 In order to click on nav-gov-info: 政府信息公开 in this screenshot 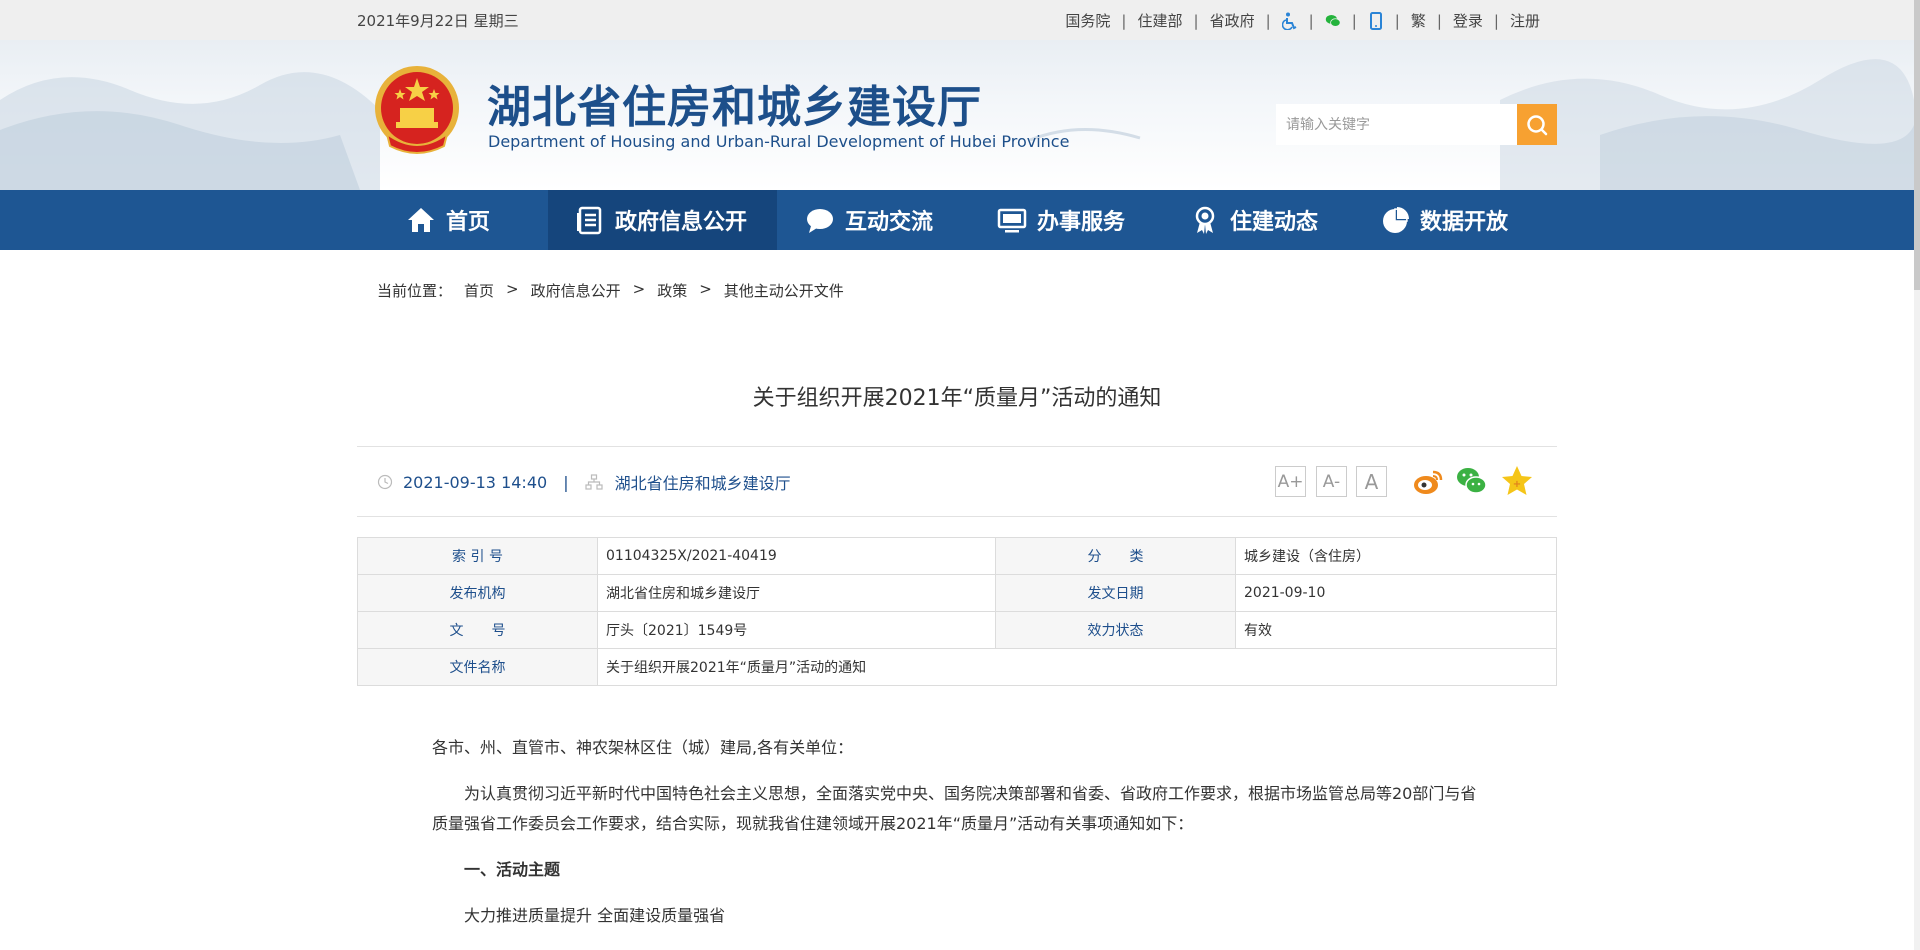, I will do `click(662, 220)`.